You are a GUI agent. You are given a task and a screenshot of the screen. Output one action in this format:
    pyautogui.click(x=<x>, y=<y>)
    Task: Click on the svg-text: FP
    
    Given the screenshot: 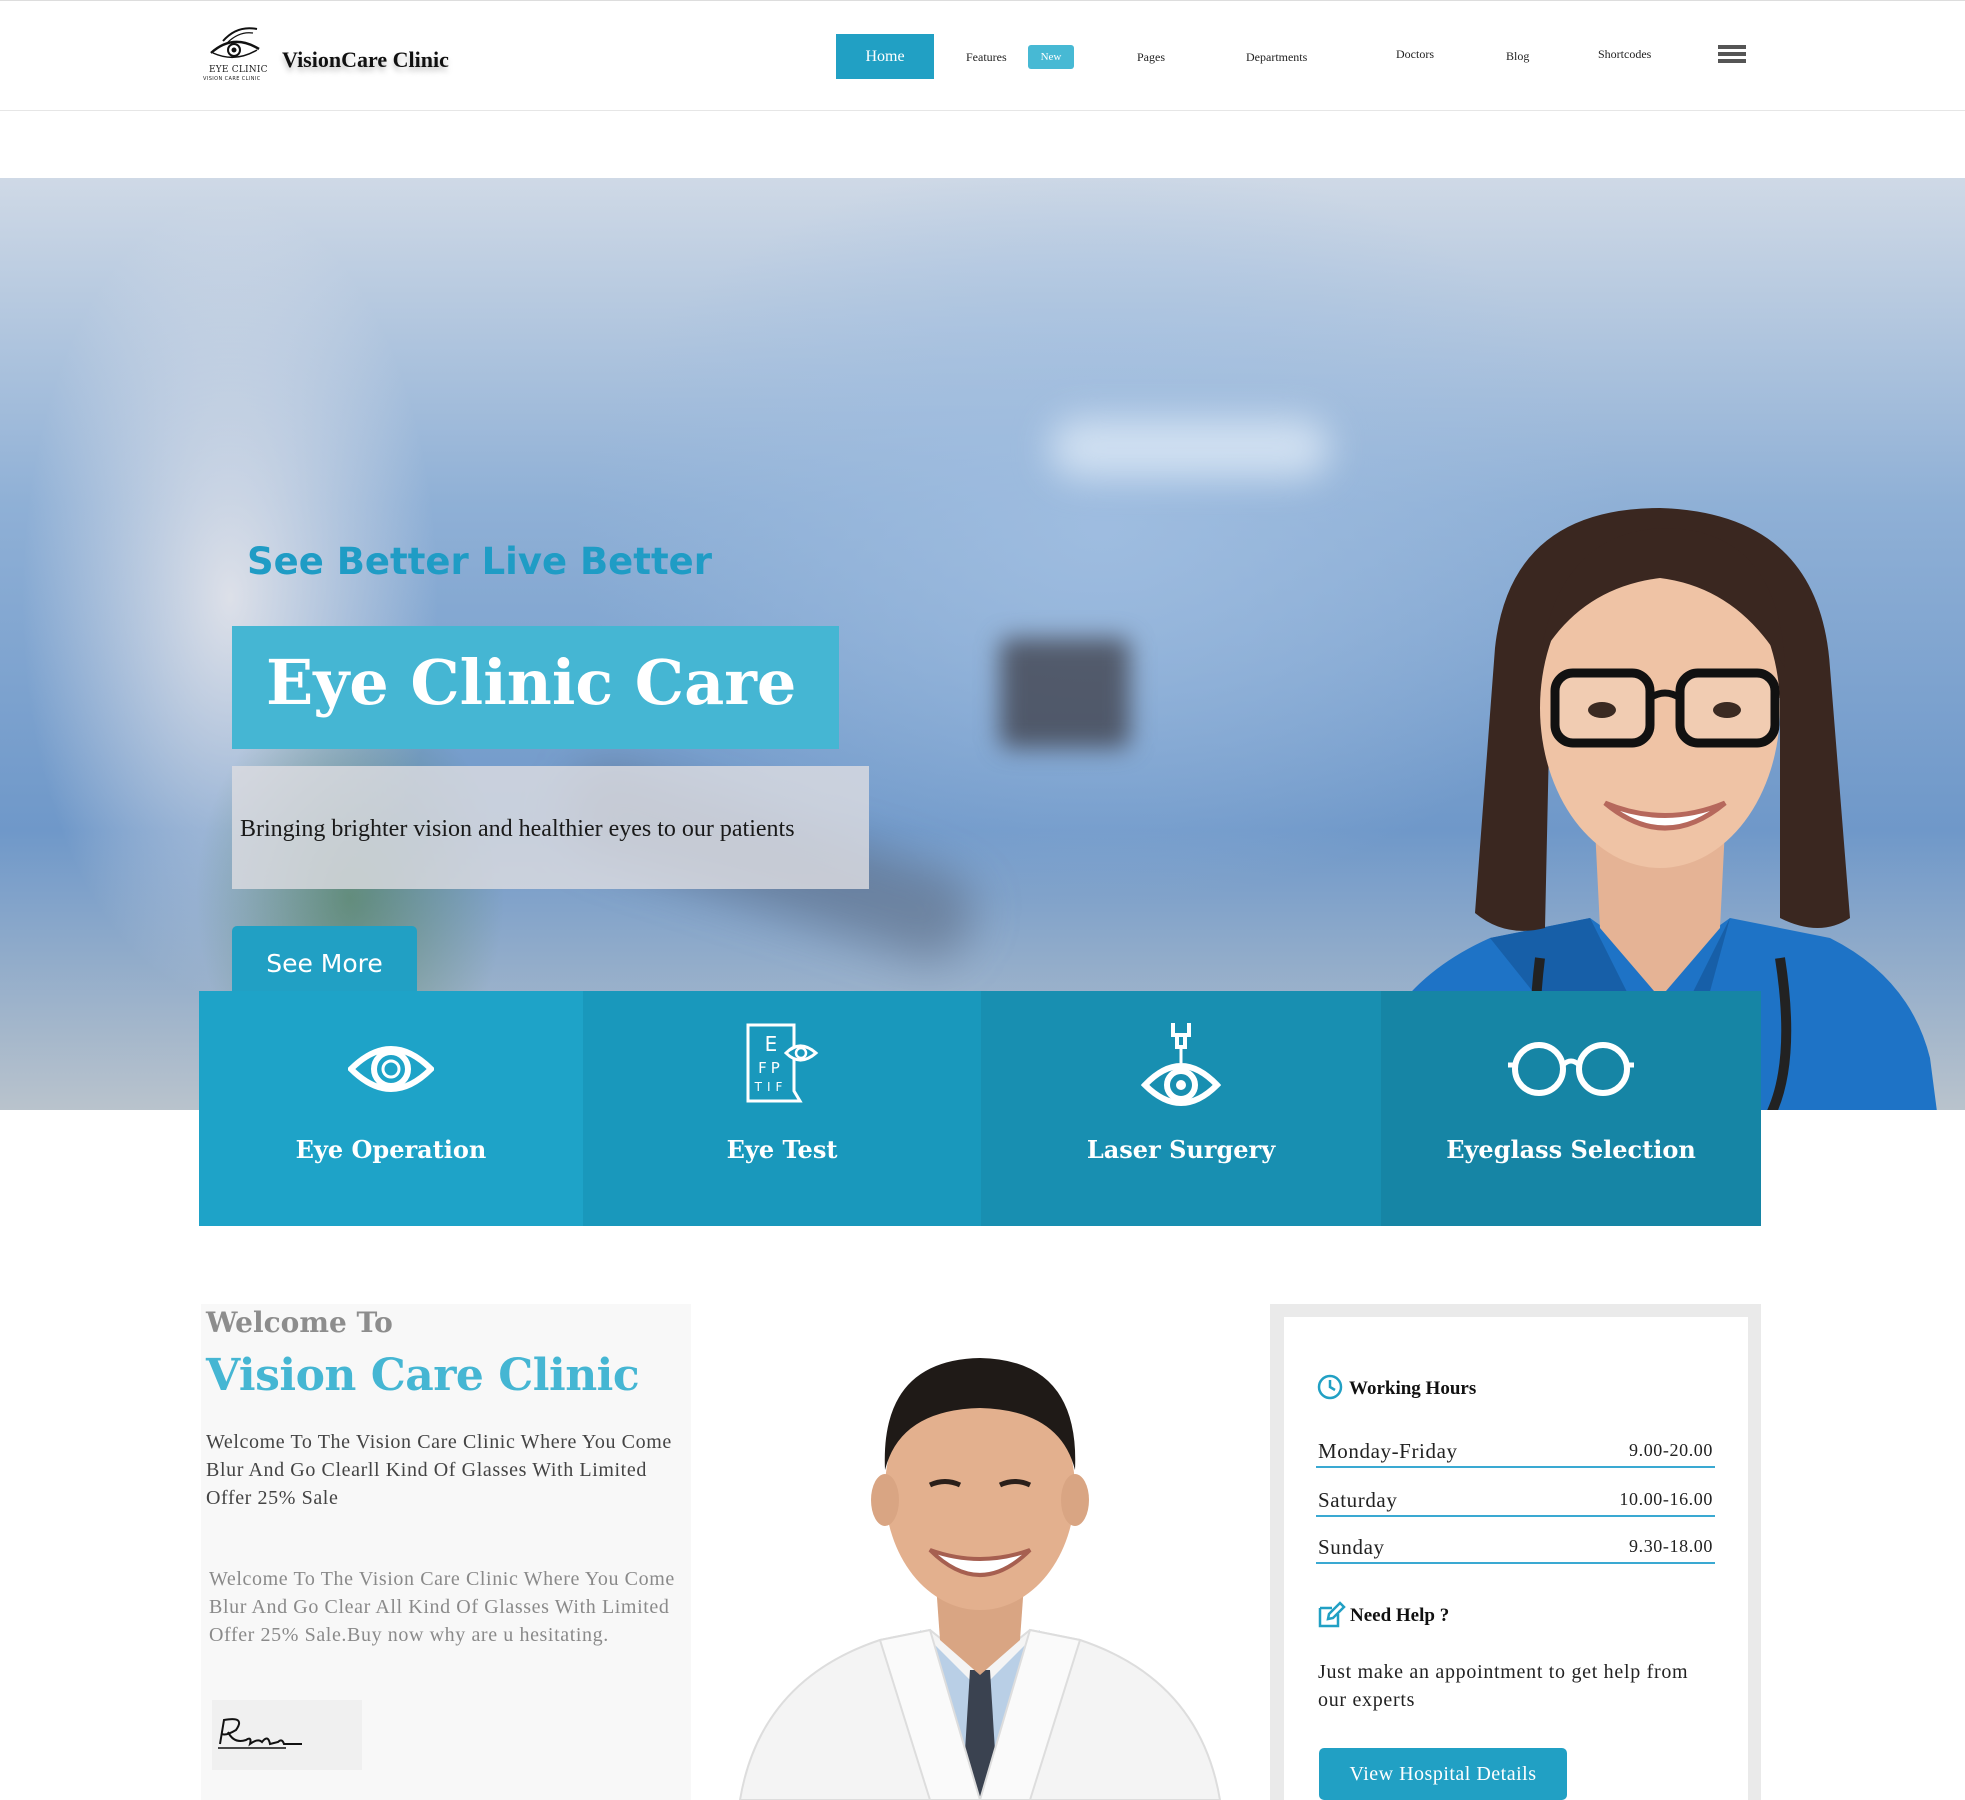 What is the action you would take?
    pyautogui.click(x=771, y=1068)
    